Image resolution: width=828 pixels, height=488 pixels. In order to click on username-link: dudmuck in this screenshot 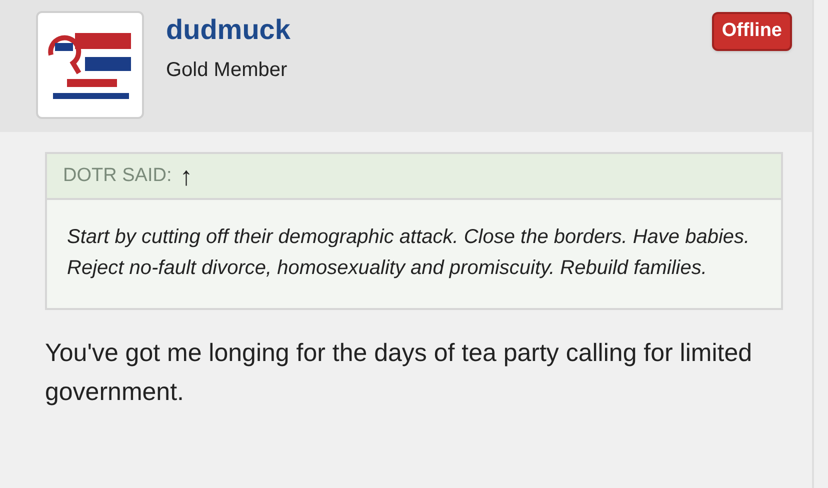, I will do `click(228, 30)`.